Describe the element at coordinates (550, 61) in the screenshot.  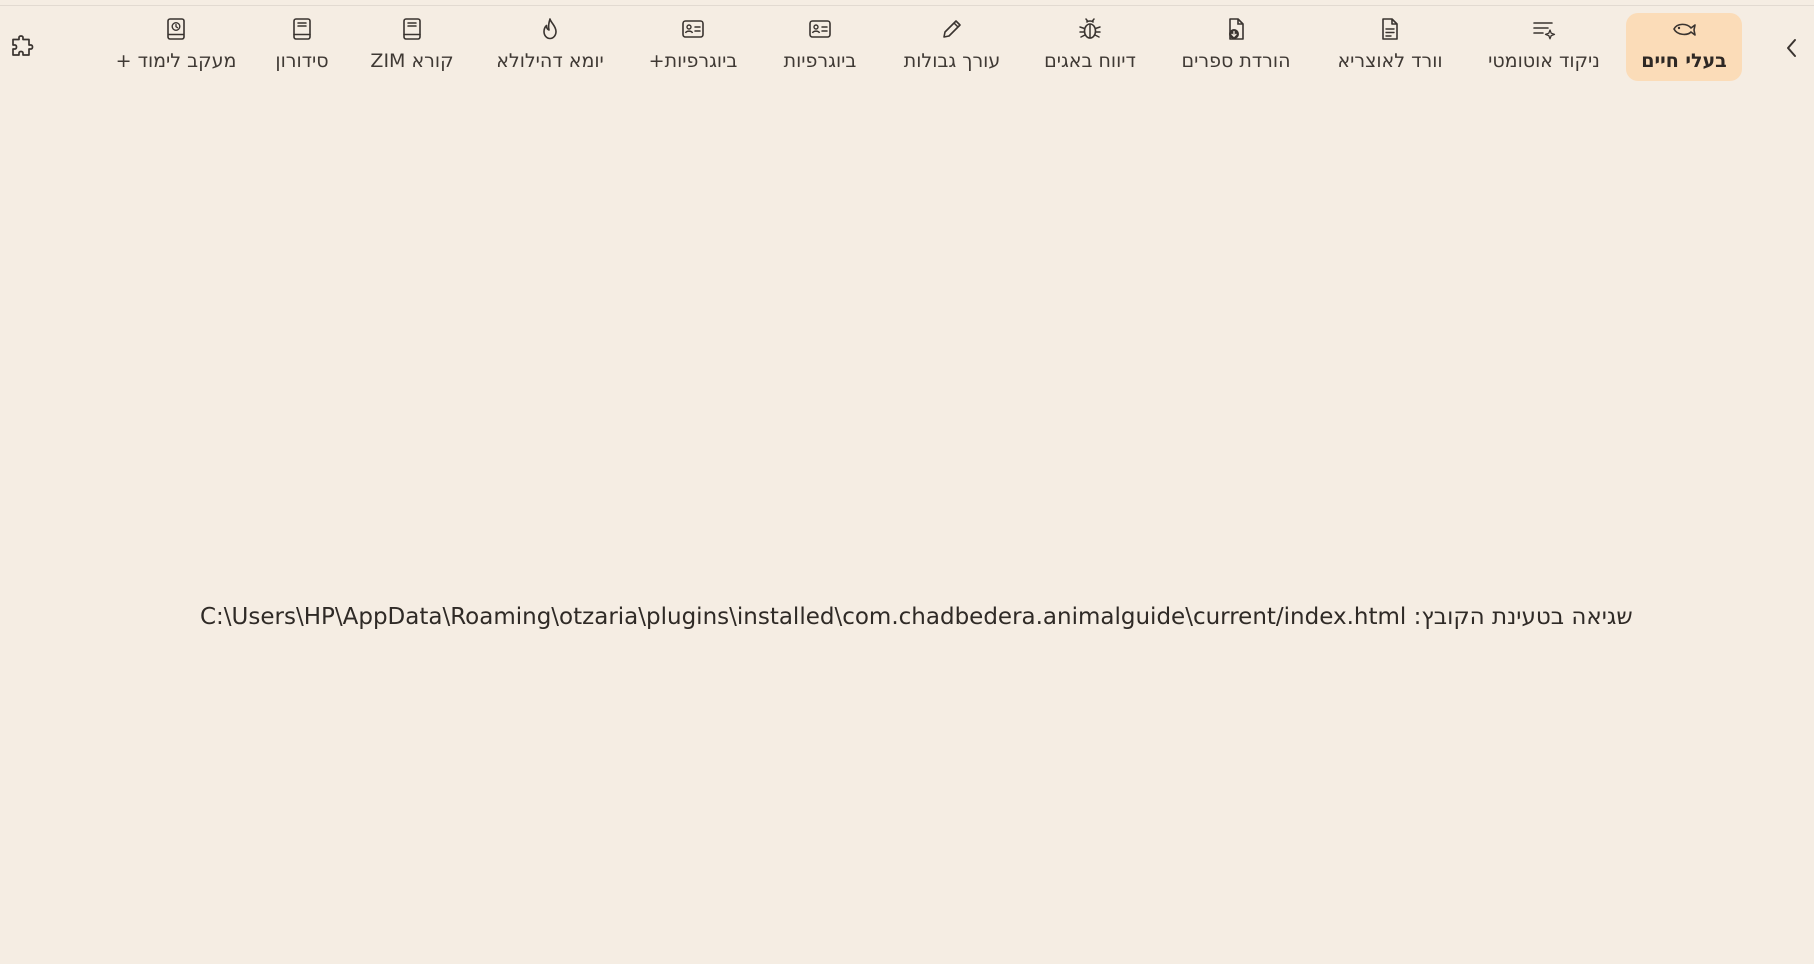
I see `tab-label: יומא דהילולא` at that location.